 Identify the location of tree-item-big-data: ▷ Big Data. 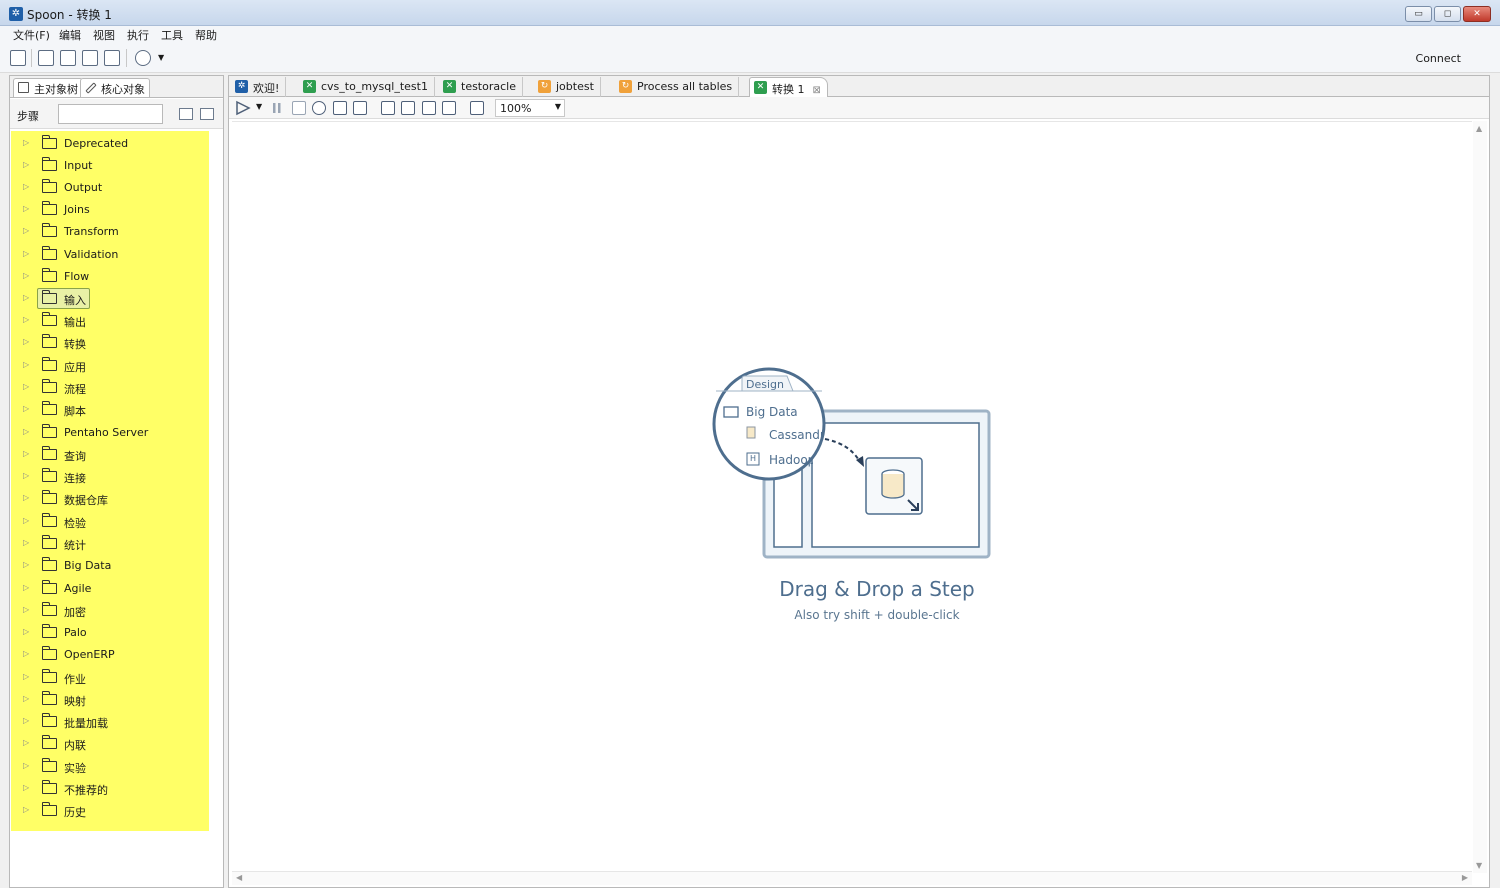
(110, 566).